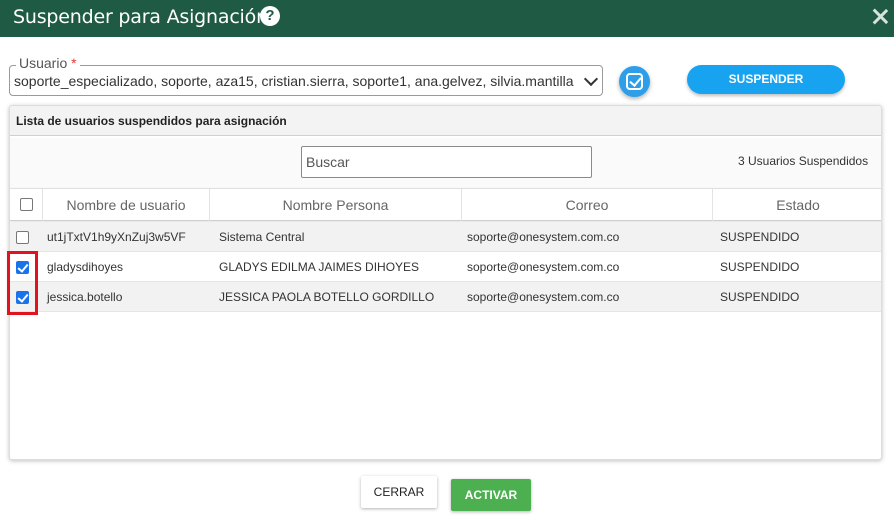  What do you see at coordinates (447, 18) in the screenshot?
I see `dialog-titlebar: Suspender para Asignación ?` at bounding box center [447, 18].